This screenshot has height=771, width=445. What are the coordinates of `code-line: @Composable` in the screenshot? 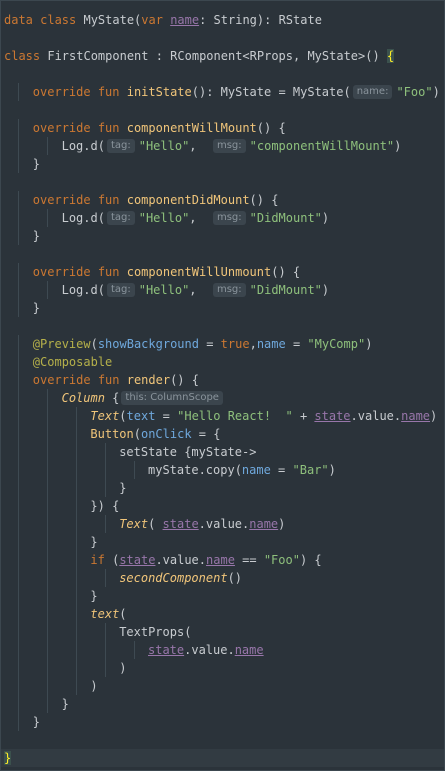 It's located at (222, 362).